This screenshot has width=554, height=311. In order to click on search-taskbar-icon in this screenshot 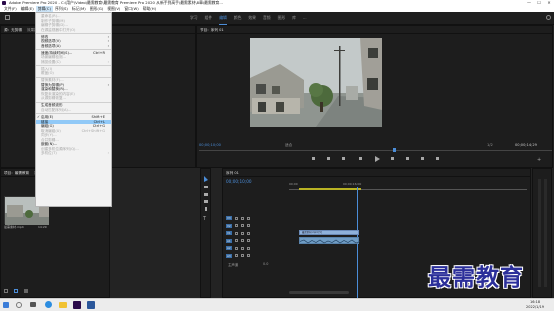, I will do `click(19, 305)`.